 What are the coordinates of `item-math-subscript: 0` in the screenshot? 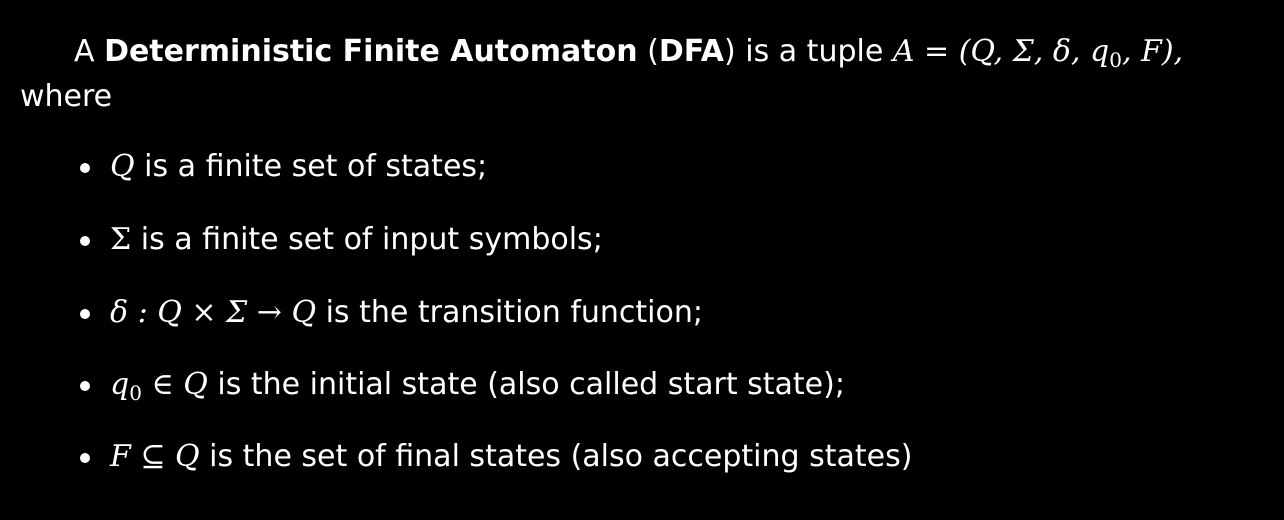 It's located at (135, 393).